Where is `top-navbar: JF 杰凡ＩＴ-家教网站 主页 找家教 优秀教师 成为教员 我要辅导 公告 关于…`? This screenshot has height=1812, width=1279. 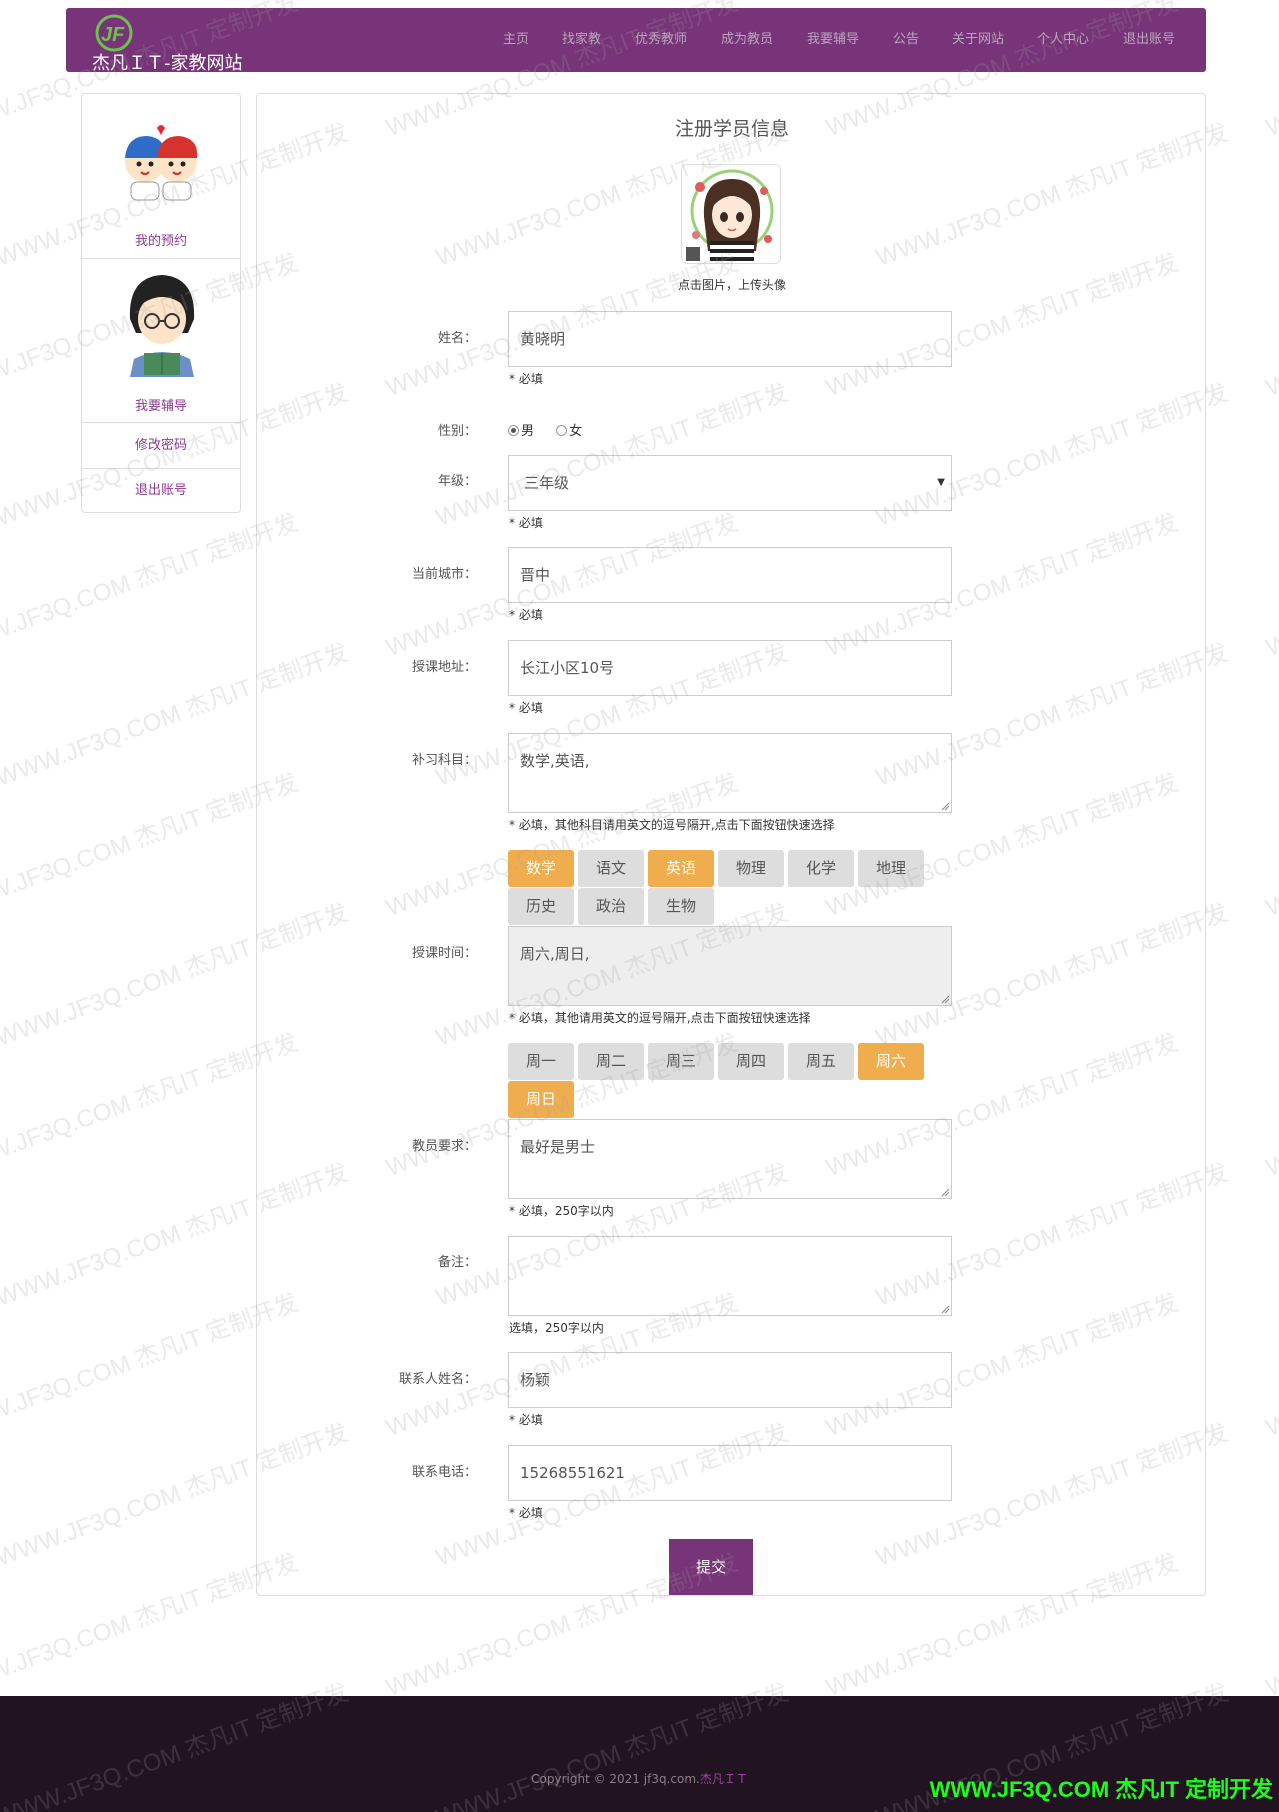 top-navbar: JF 杰凡ＩＴ-家教网站 主页 找家教 优秀教师 成为教员 我要辅导 公告 关于… is located at coordinates (636, 41).